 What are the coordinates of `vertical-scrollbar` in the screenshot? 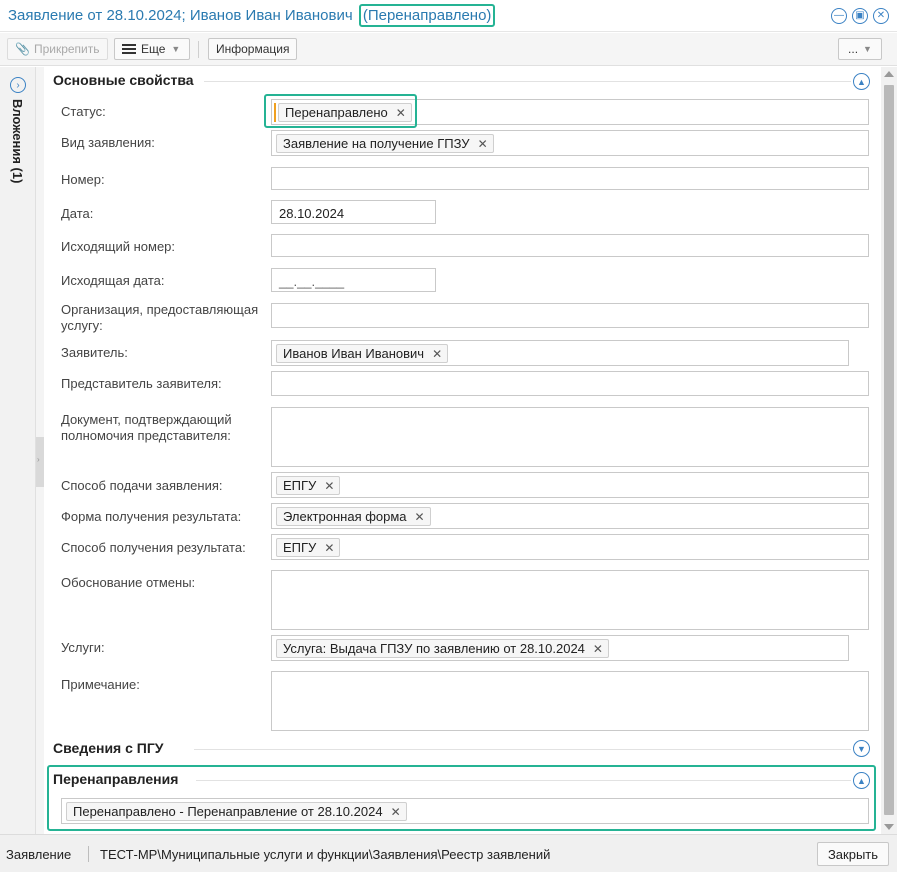 It's located at (889, 450).